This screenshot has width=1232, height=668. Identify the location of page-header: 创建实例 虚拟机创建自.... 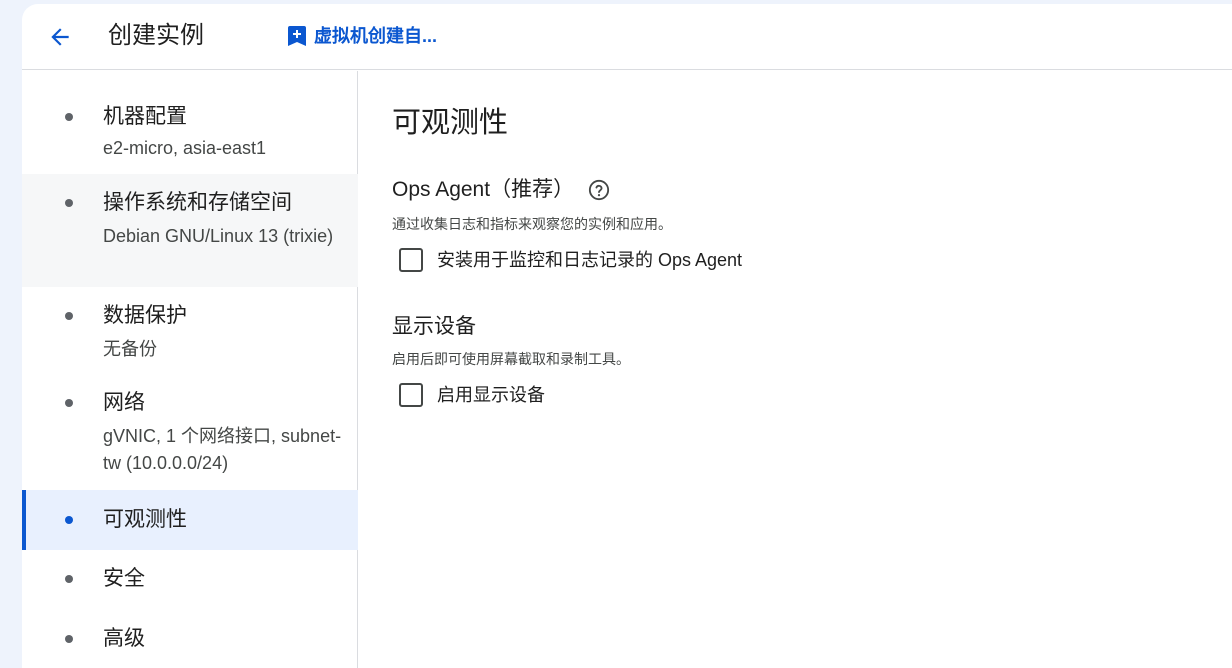
(627, 37).